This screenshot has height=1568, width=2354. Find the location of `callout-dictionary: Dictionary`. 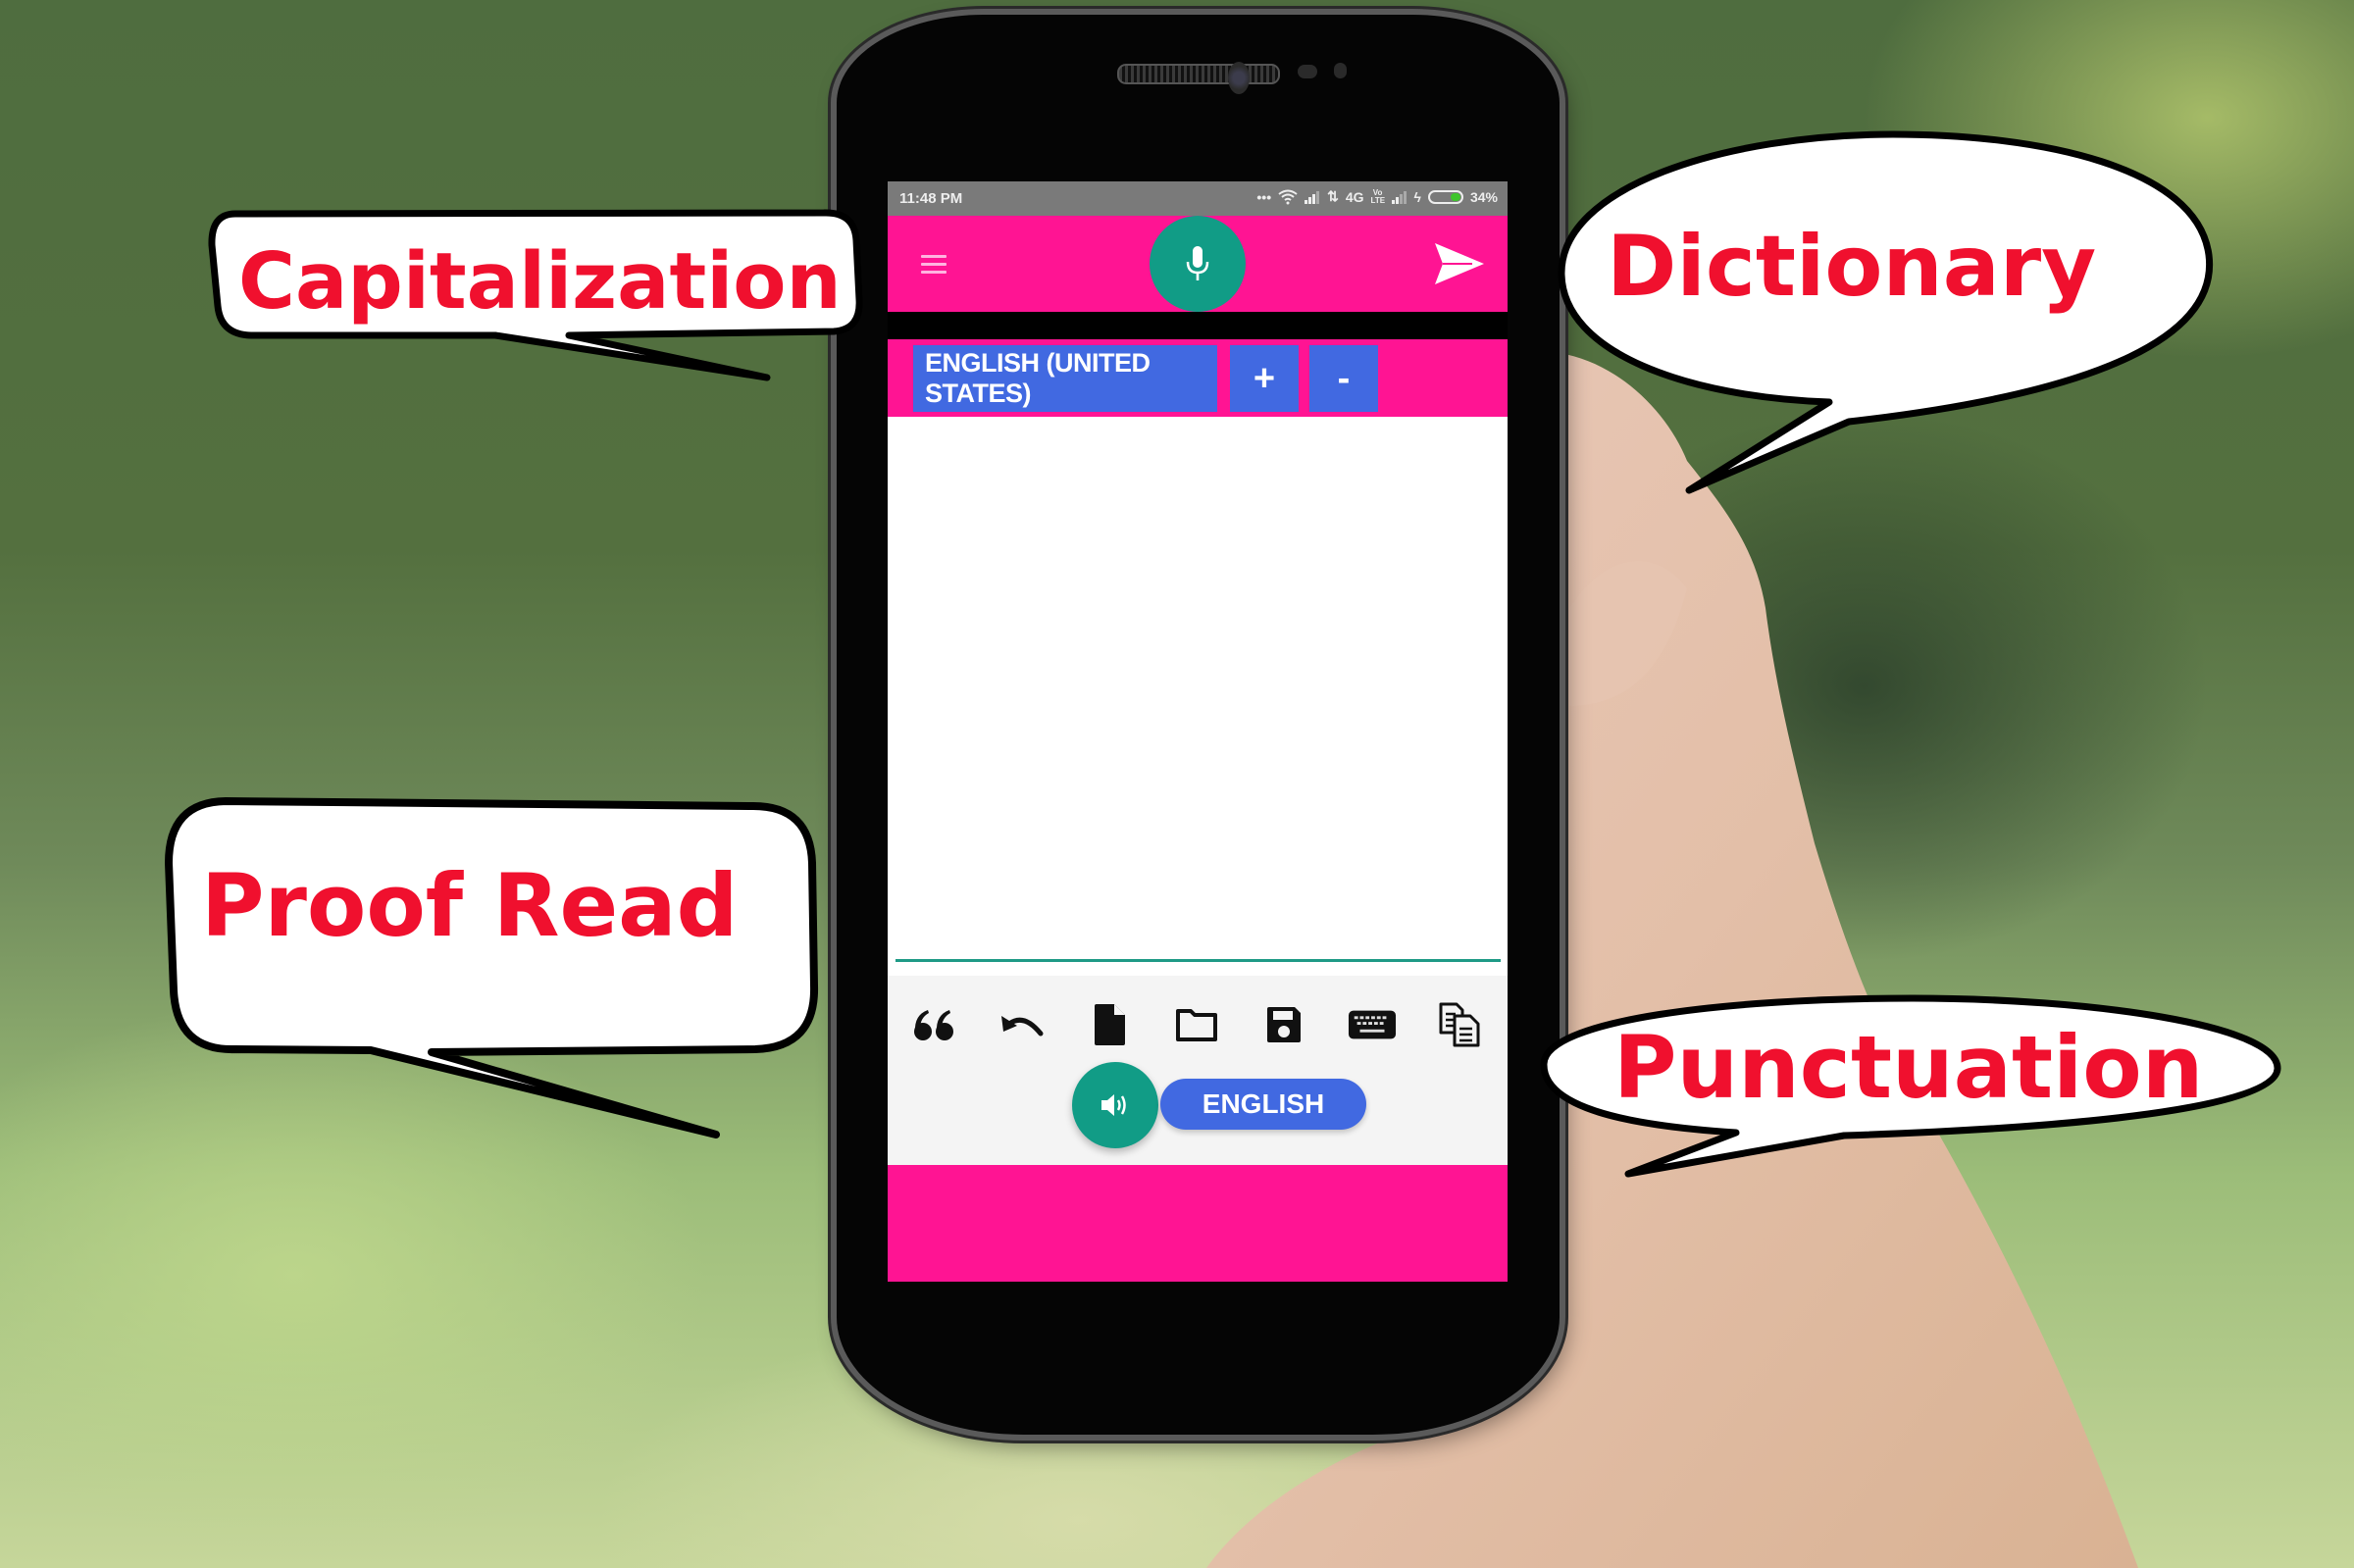

callout-dictionary: Dictionary is located at coordinates (1852, 267).